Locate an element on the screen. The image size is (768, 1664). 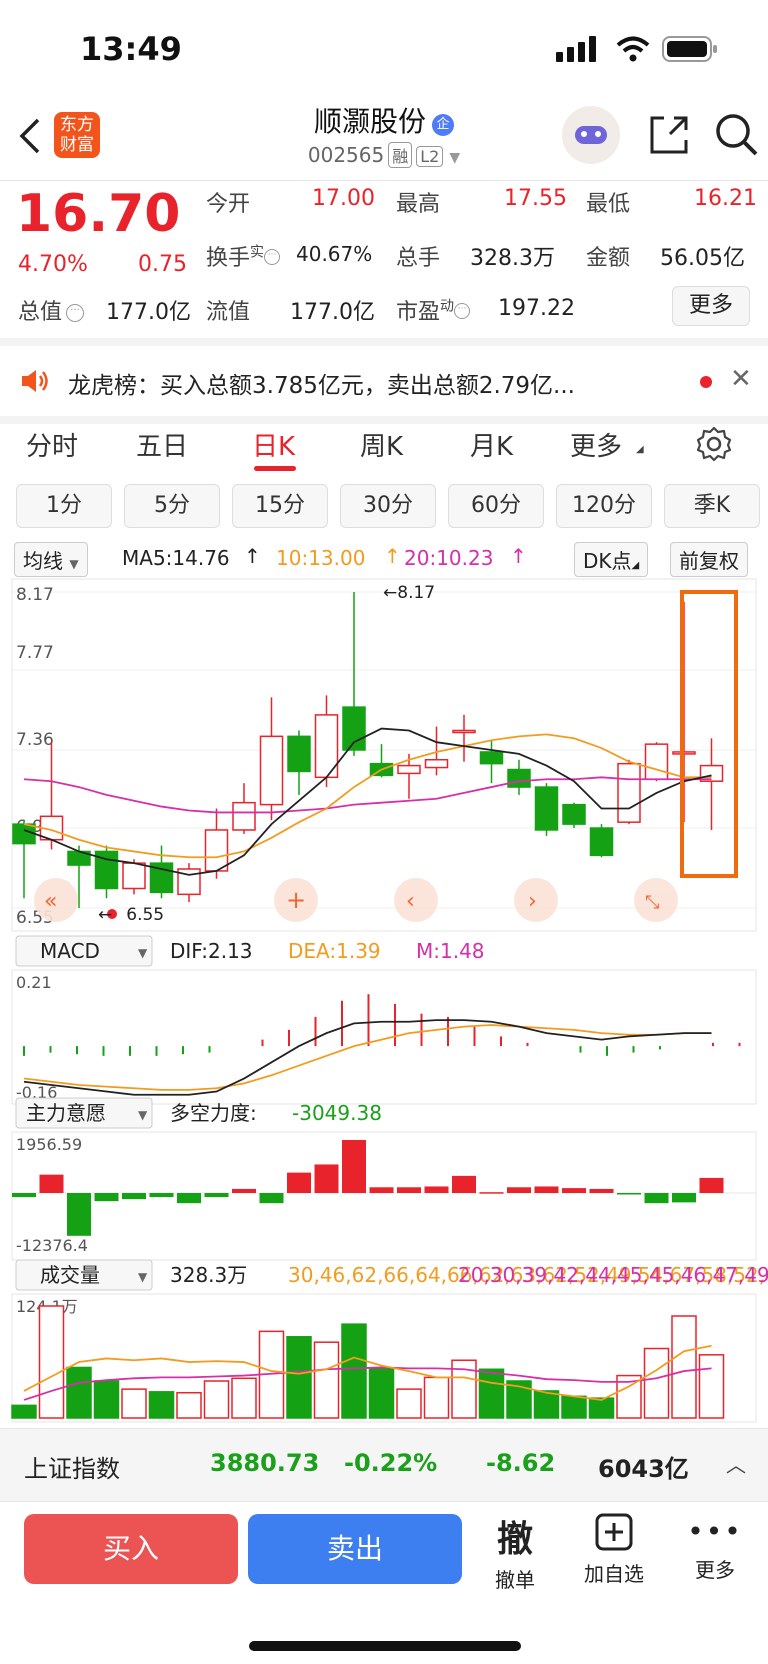
volume-label: 总手 is located at coordinates (418, 258).